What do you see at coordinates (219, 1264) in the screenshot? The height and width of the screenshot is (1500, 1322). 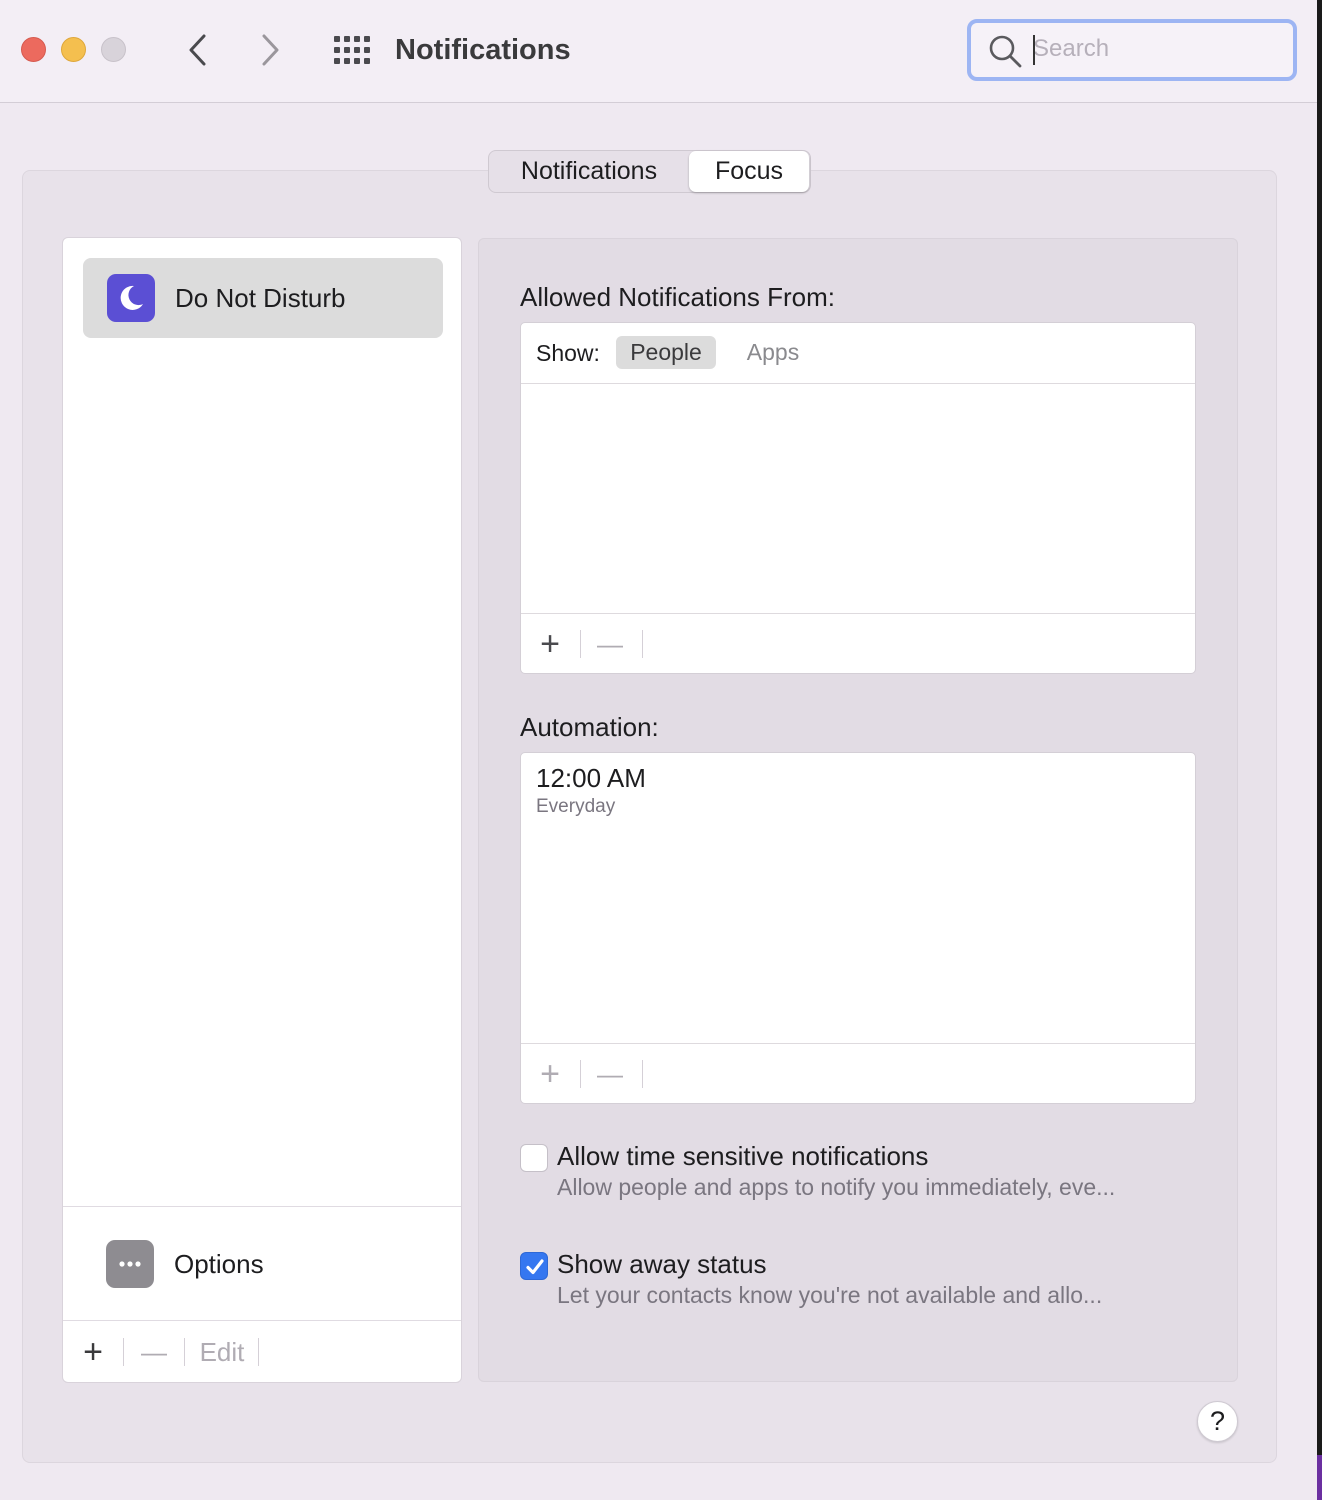 I see `options-label: Options` at bounding box center [219, 1264].